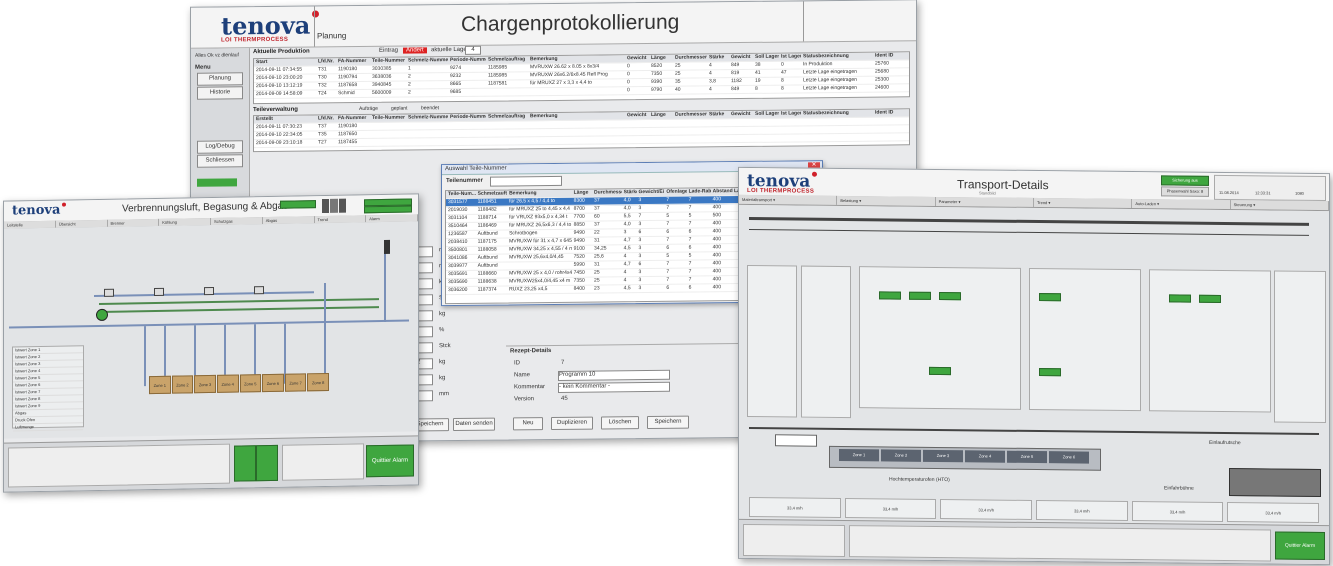 The height and width of the screenshot is (566, 1333). I want to click on zone-block: Zone 4, so click(227, 383).